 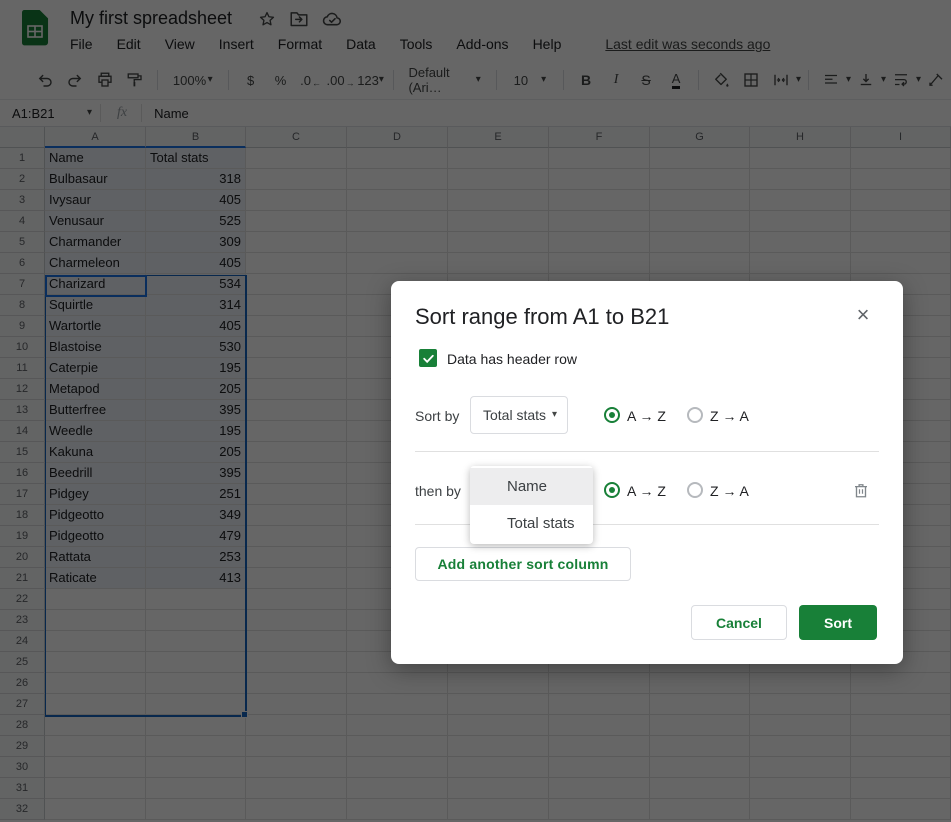 I want to click on sort-by-asc-radio, so click(x=612, y=415).